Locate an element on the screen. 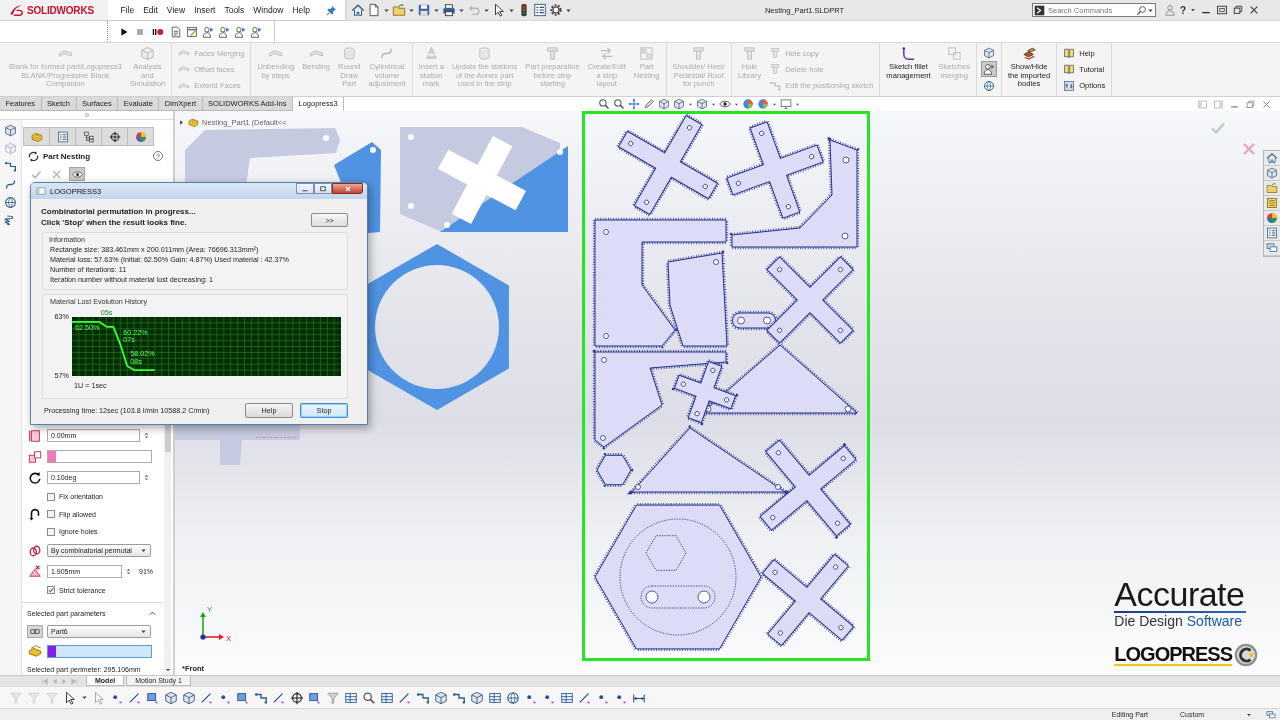 This screenshot has width=1280, height=720. play-icon is located at coordinates (124, 31).